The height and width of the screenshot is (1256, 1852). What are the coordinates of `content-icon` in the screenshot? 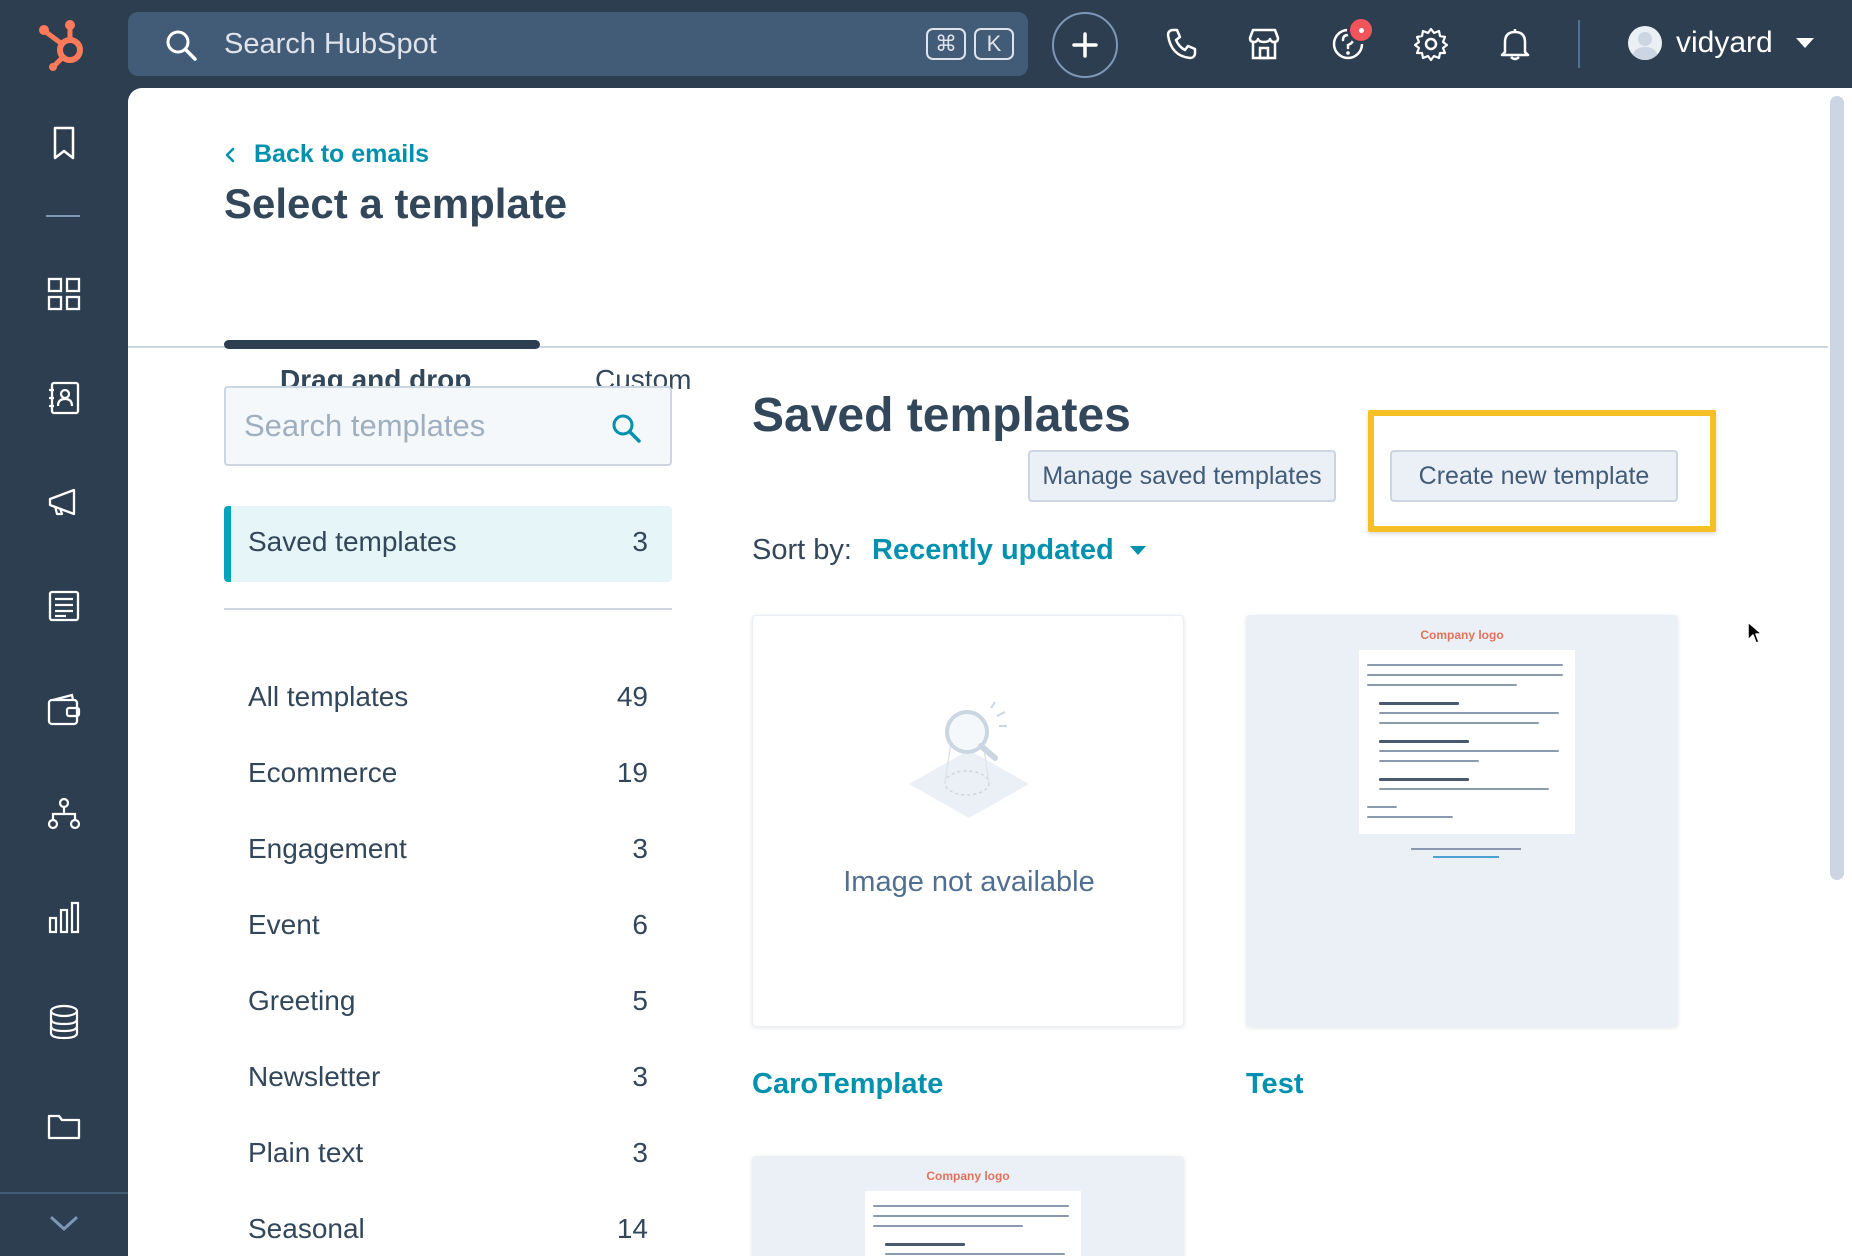 It's located at (64, 606).